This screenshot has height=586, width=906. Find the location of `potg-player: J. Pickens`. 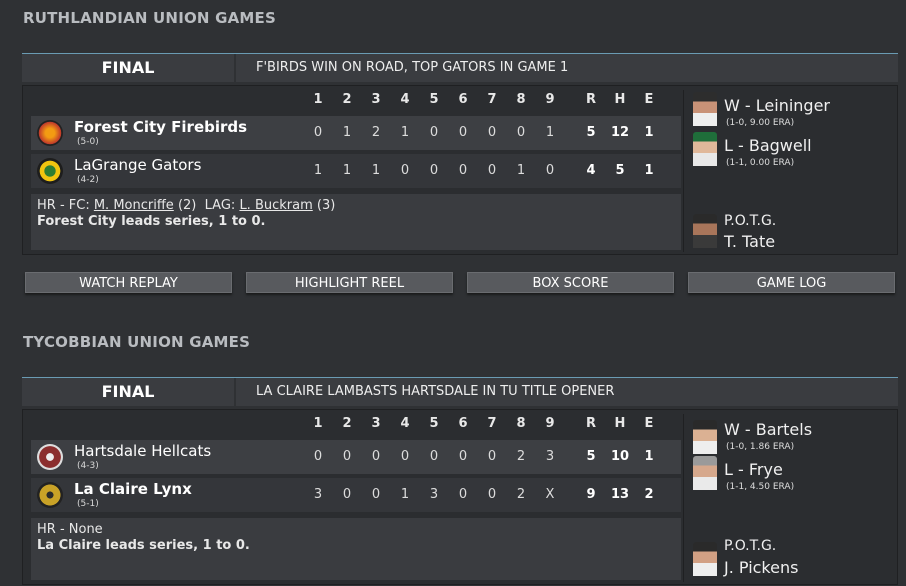

potg-player: J. Pickens is located at coordinates (761, 567).